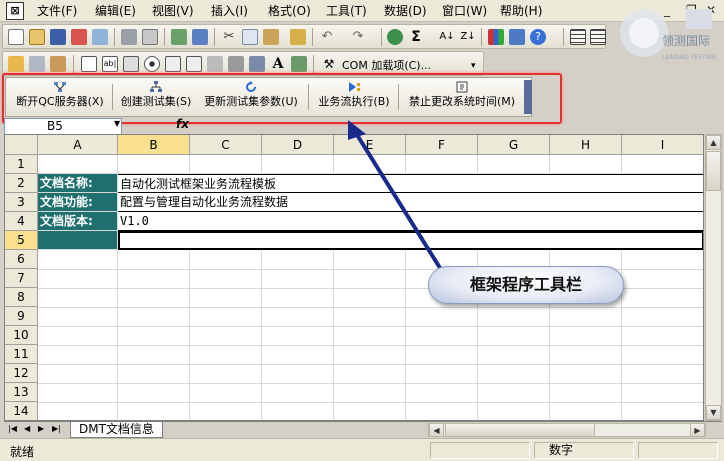 This screenshot has width=724, height=461. Describe the element at coordinates (152, 64) in the screenshot. I see `option-button-icon` at that location.